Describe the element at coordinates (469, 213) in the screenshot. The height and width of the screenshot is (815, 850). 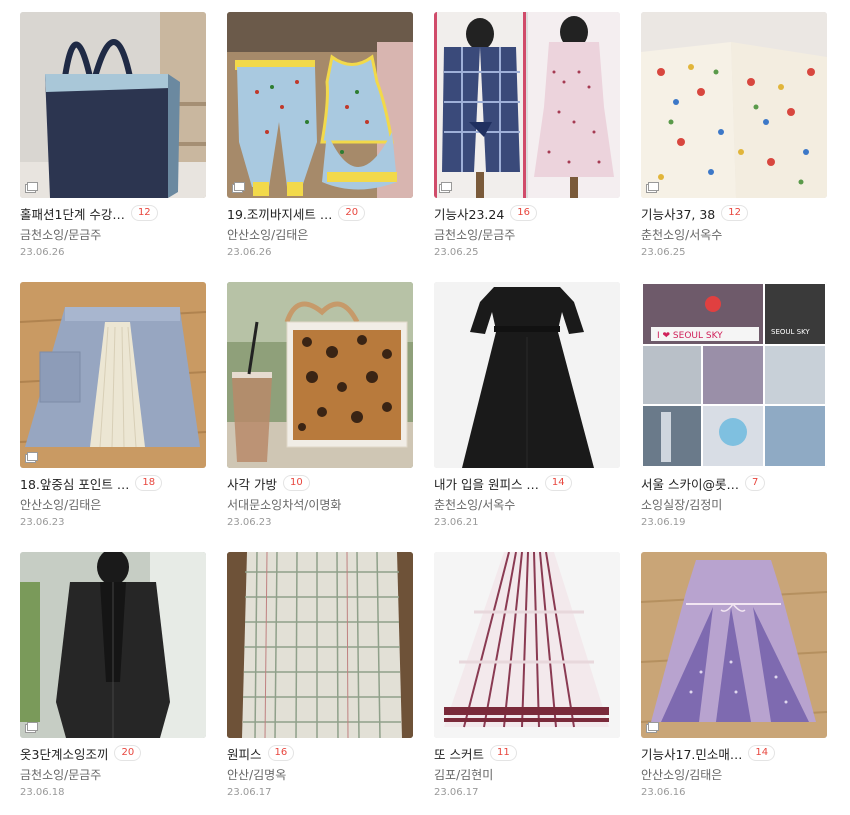
I see `post-title: 기능사23.24` at that location.